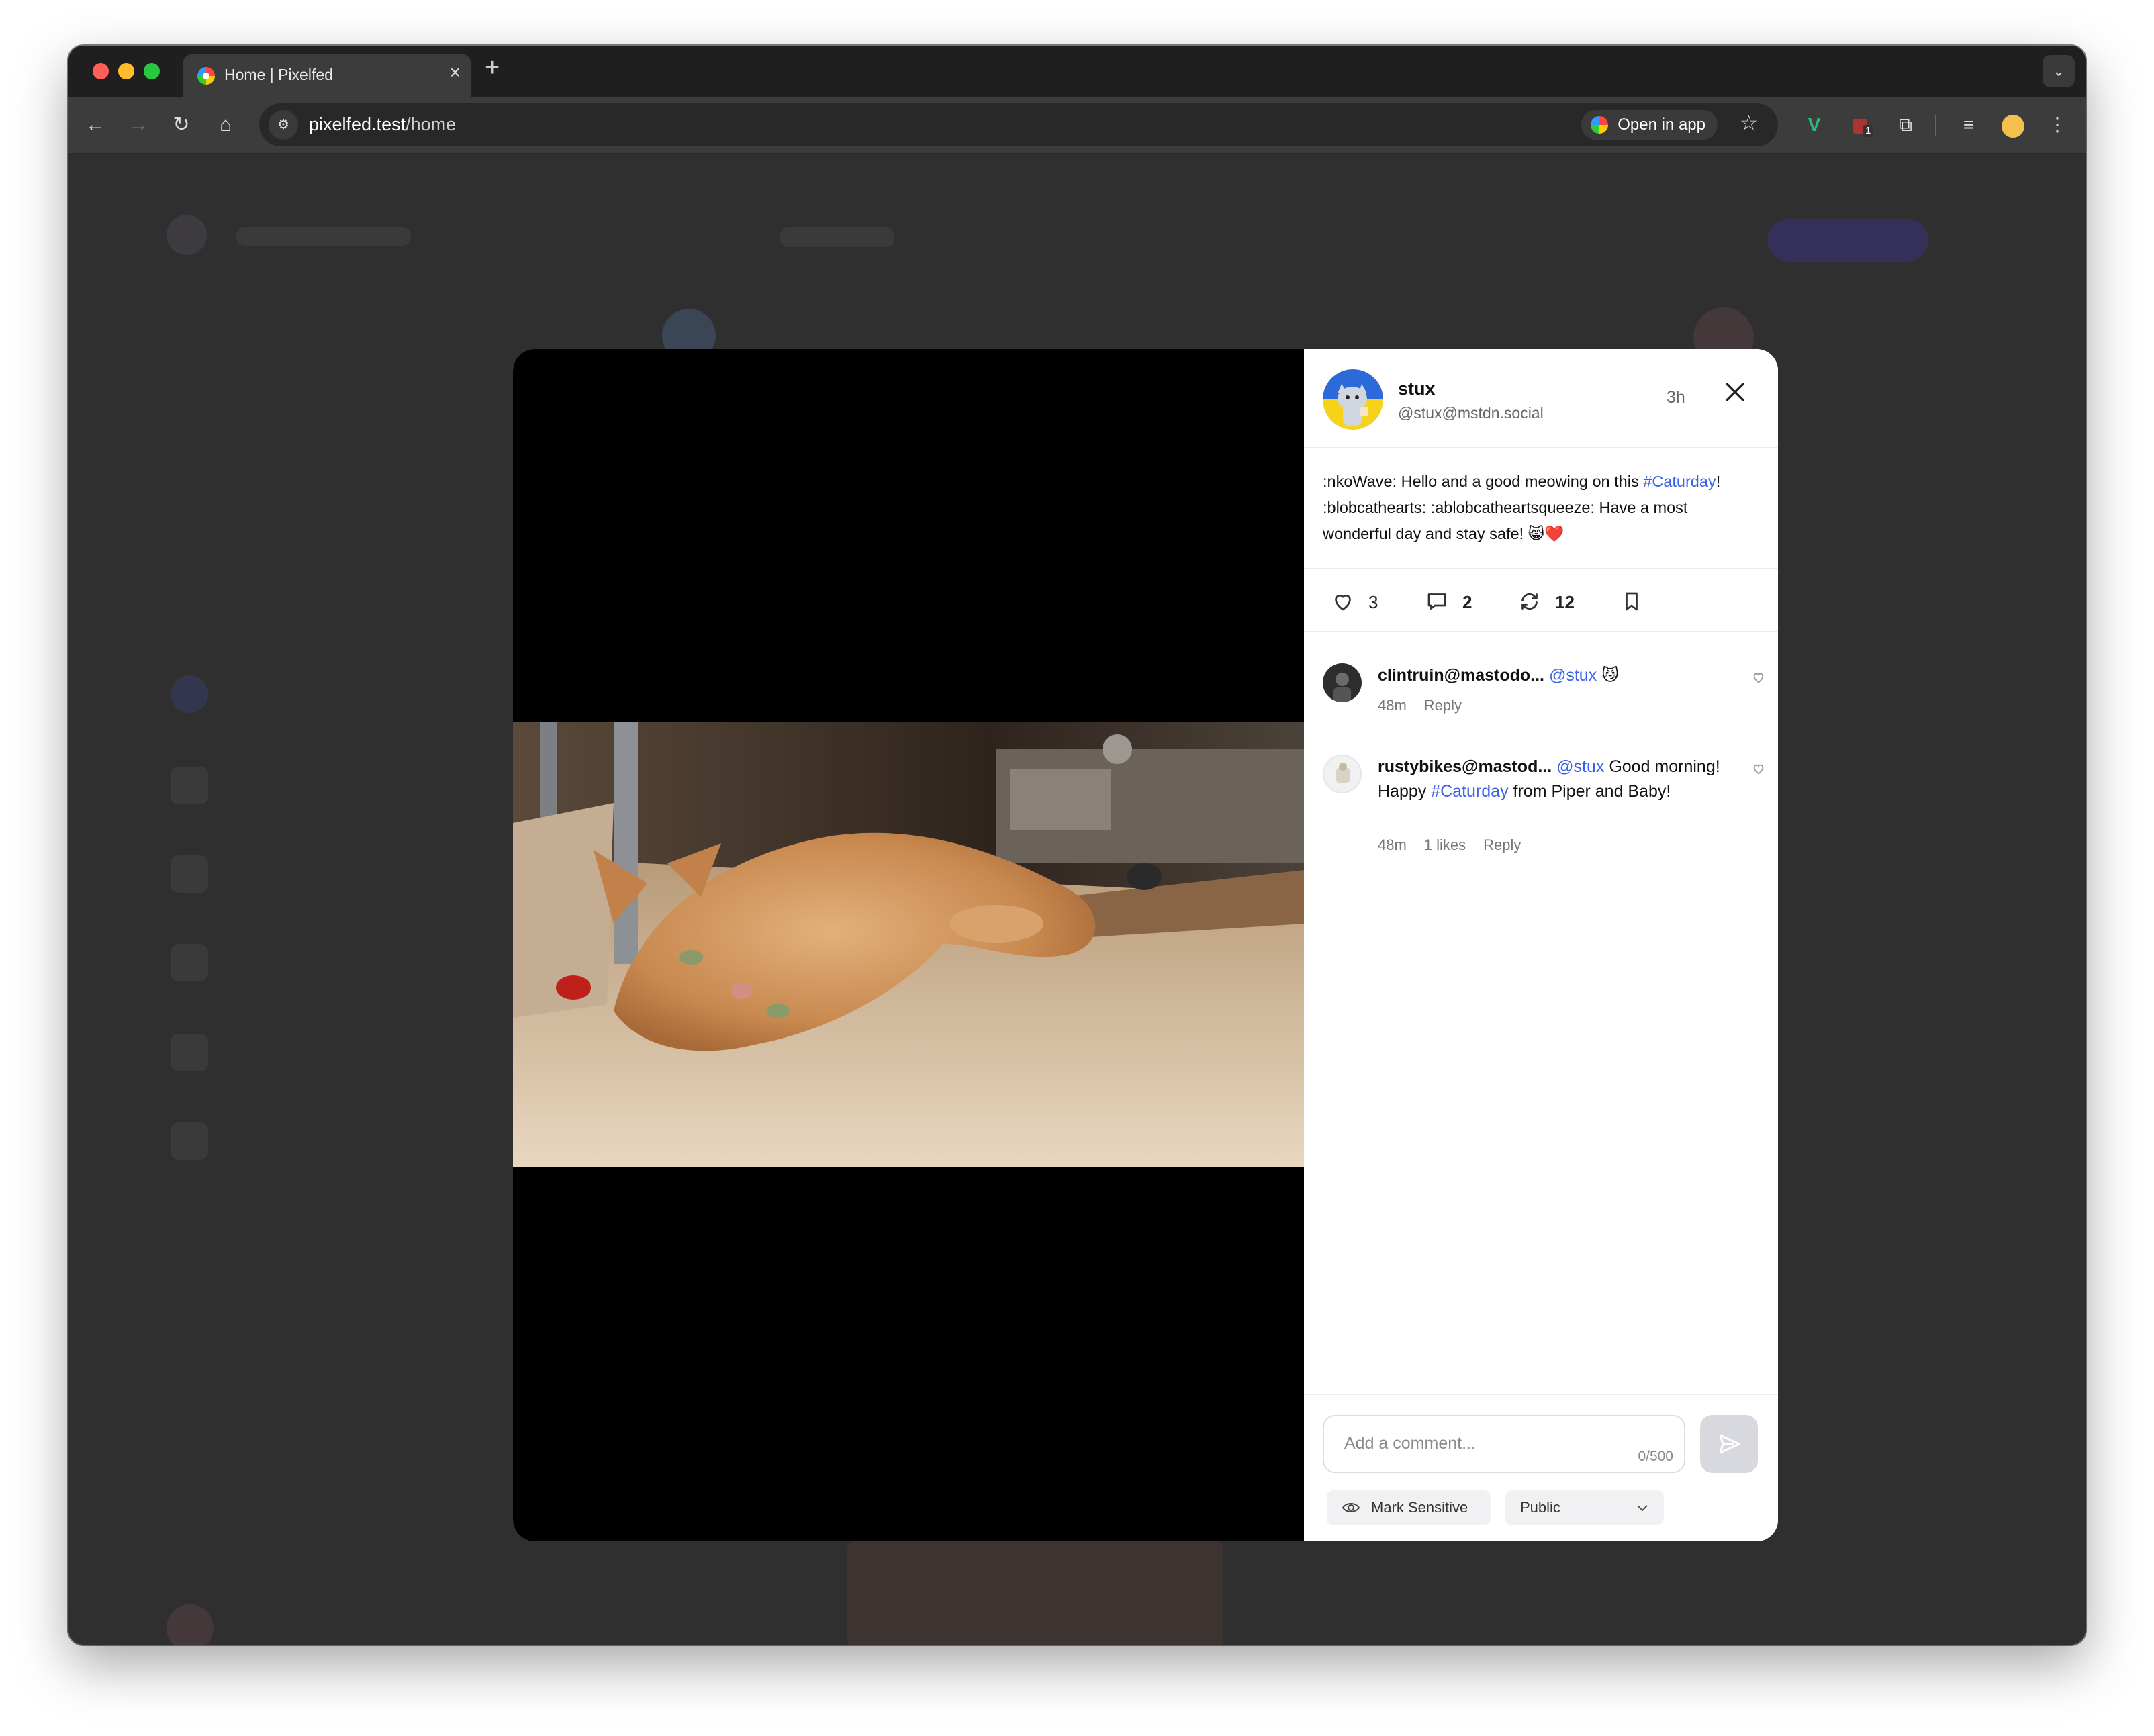 The width and height of the screenshot is (2154, 1736). Describe the element at coordinates (1417, 389) in the screenshot. I see `author-name: stux` at that location.